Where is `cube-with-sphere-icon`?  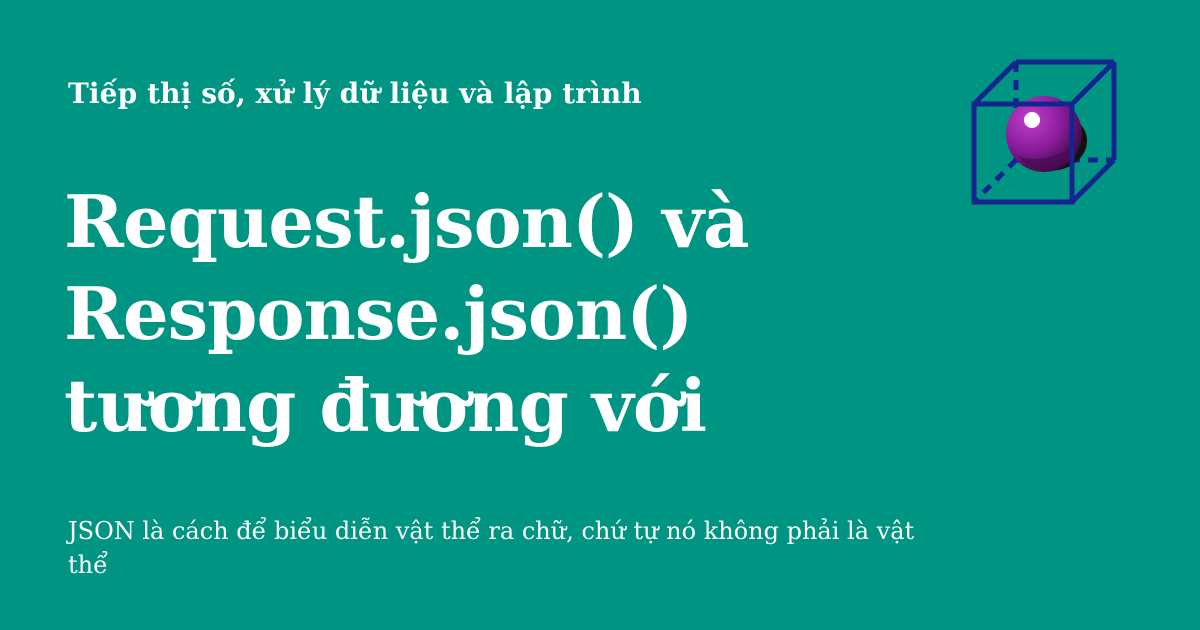
cube-with-sphere-icon is located at coordinates (1044, 132).